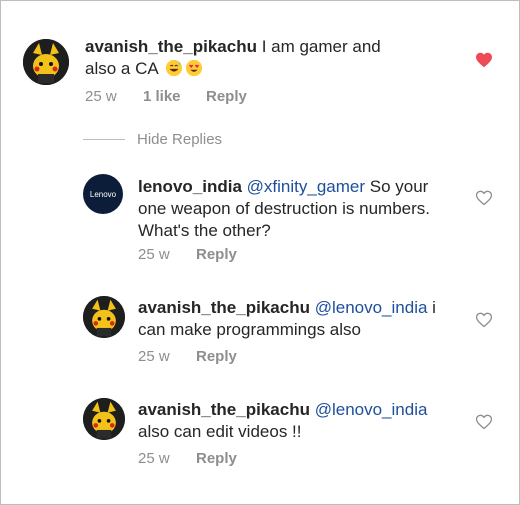 This screenshot has height=505, width=520. Describe the element at coordinates (306, 186) in the screenshot. I see `mention-link: @xfinity_gamer` at that location.